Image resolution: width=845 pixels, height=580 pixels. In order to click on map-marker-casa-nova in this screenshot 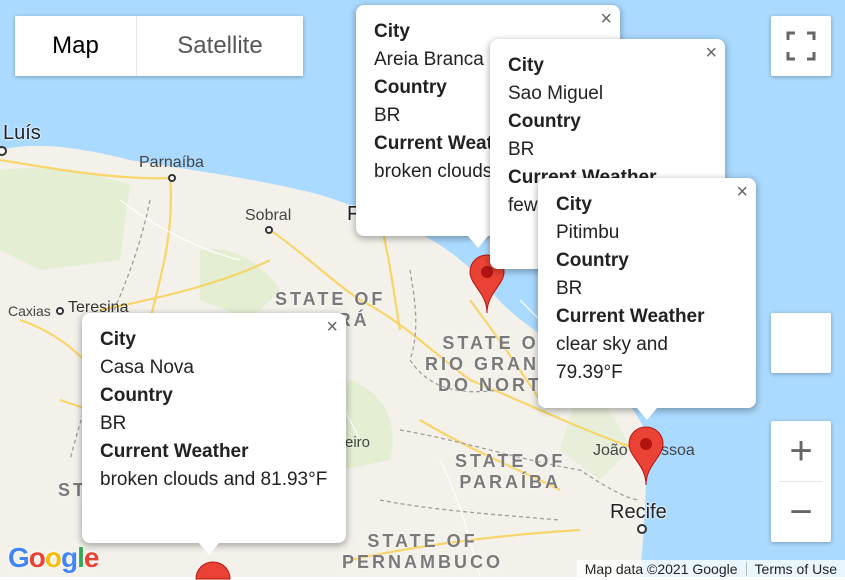, I will do `click(213, 570)`.